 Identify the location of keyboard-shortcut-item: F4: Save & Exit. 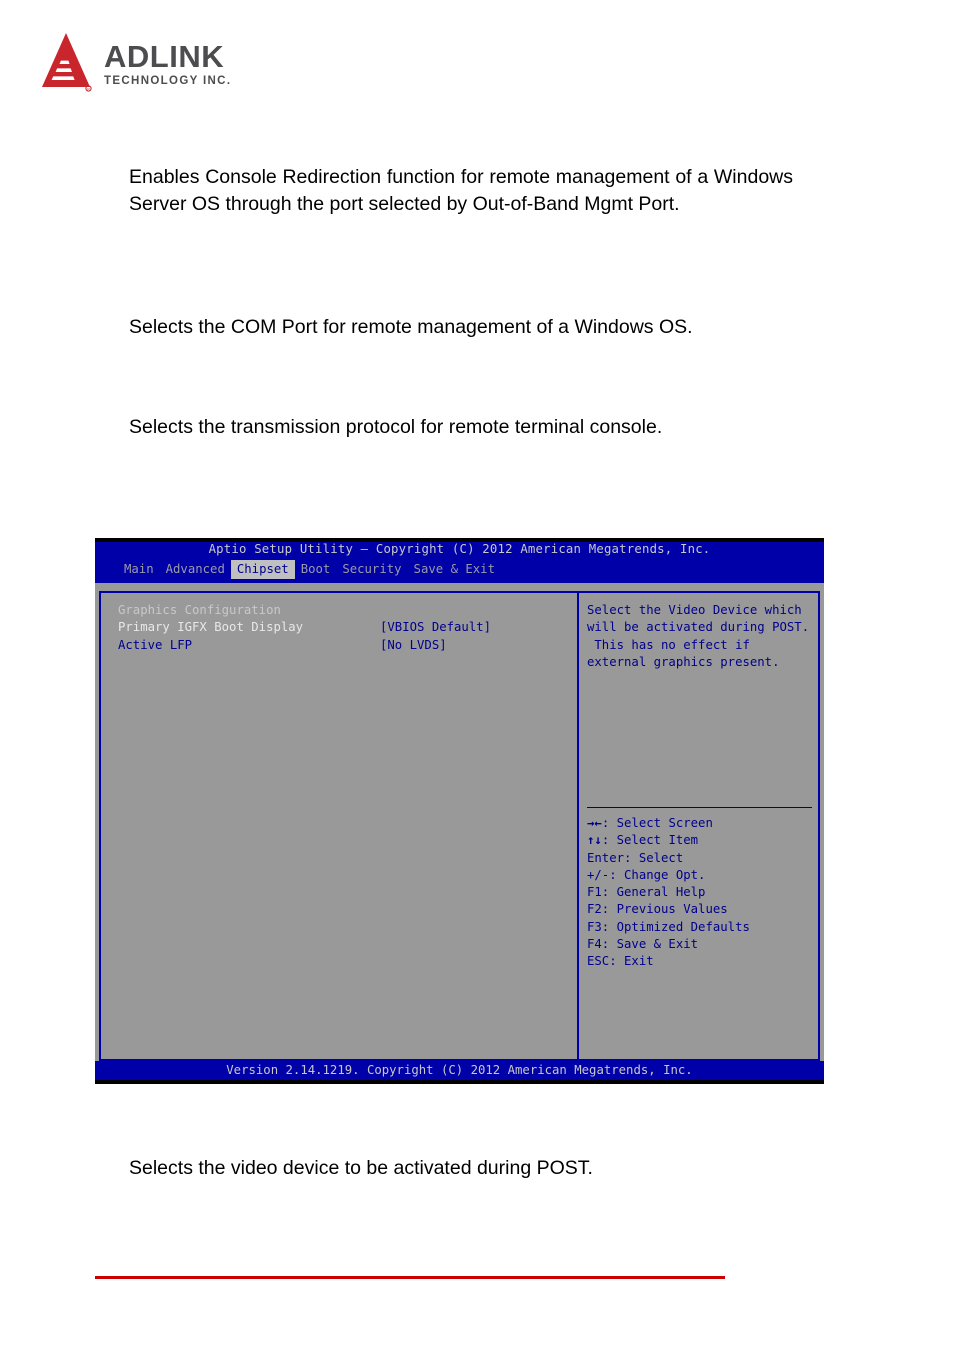
(643, 944).